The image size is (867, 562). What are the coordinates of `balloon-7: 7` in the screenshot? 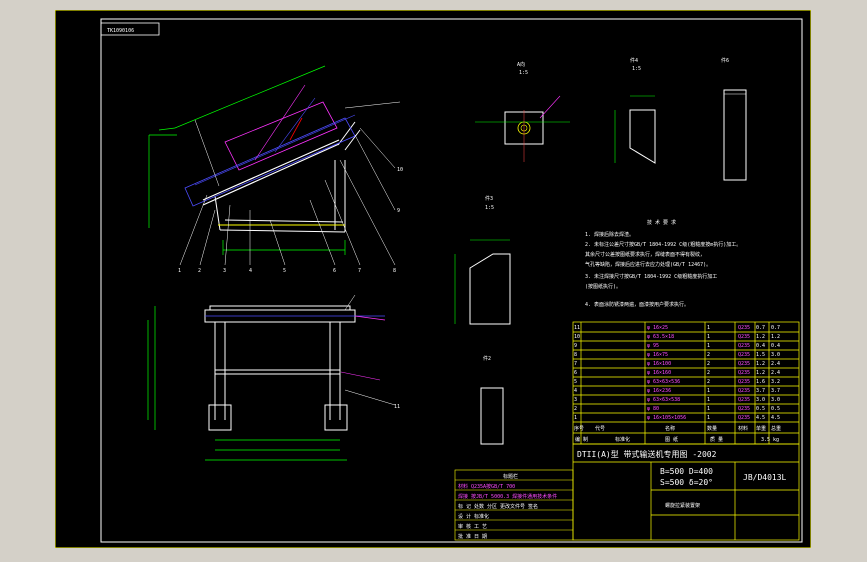 It's located at (359, 271).